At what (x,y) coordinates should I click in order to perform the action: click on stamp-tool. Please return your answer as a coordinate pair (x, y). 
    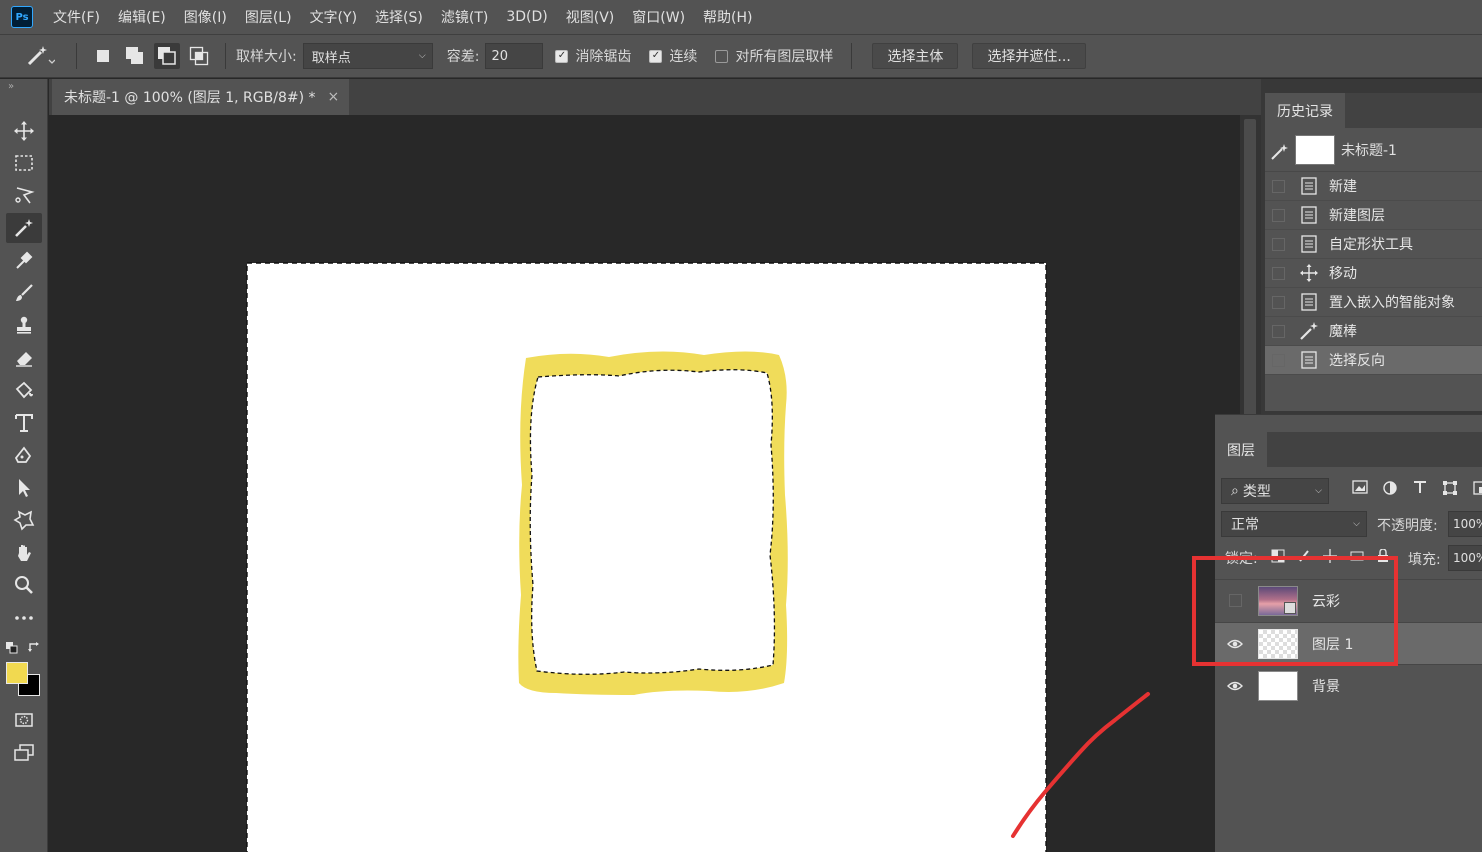
    Looking at the image, I should click on (24, 325).